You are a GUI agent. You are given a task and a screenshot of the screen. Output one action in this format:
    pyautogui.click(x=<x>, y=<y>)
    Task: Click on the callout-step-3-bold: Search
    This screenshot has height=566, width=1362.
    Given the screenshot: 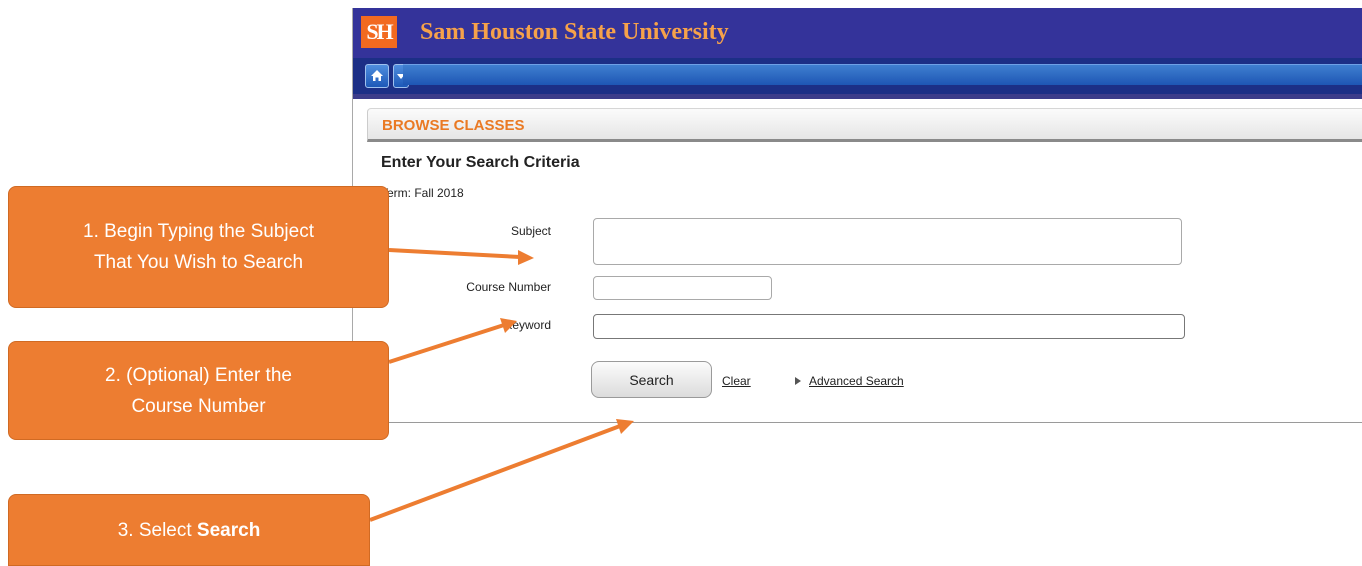 What is the action you would take?
    pyautogui.click(x=228, y=530)
    